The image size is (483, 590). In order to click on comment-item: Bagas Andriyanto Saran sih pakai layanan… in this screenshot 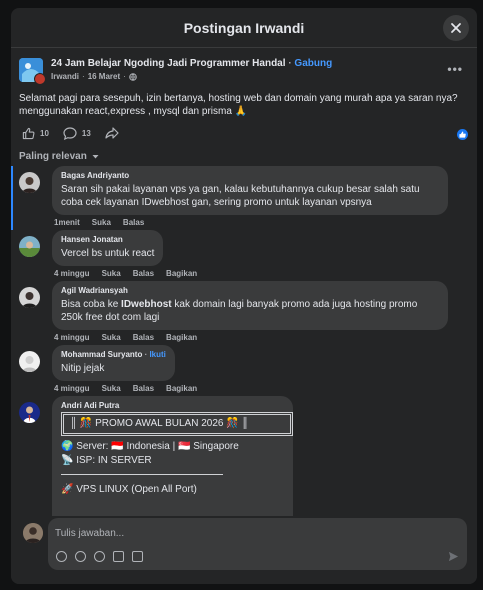, I will do `click(244, 198)`.